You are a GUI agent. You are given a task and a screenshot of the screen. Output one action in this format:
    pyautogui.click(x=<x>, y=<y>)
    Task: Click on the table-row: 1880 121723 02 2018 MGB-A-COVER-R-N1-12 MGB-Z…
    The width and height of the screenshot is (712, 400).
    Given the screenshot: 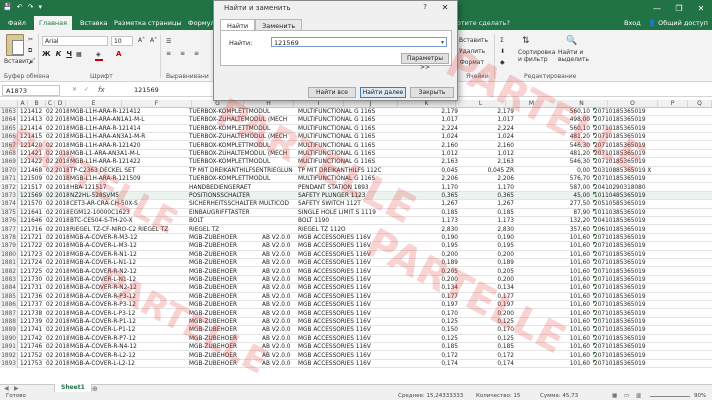 What is the action you would take?
    pyautogui.click(x=356, y=254)
    